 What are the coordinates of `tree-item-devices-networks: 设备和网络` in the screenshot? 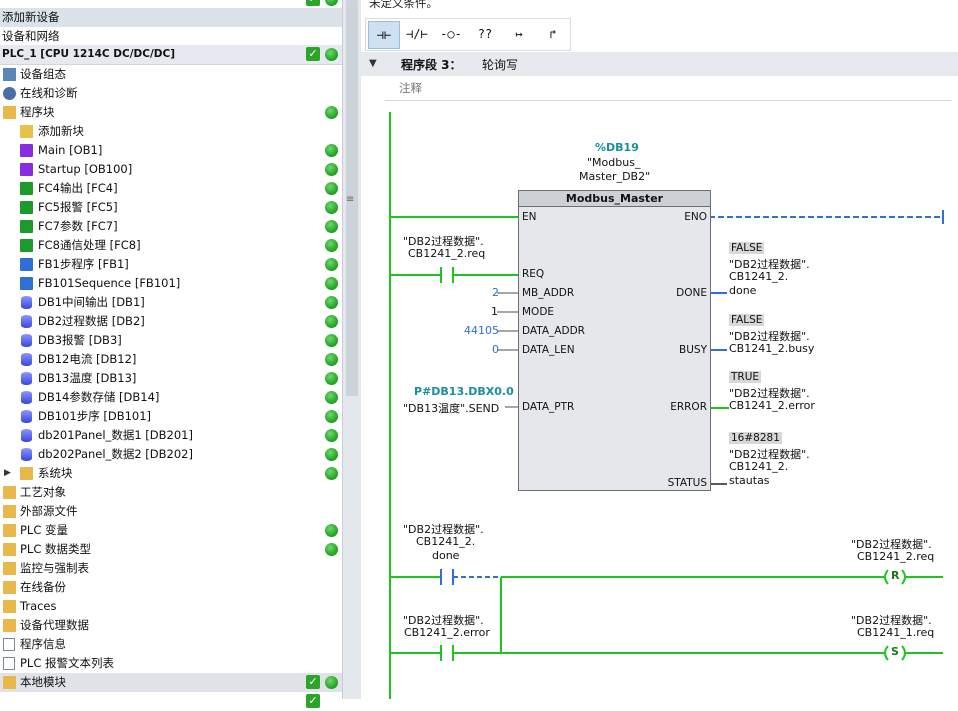 It's located at (171, 36).